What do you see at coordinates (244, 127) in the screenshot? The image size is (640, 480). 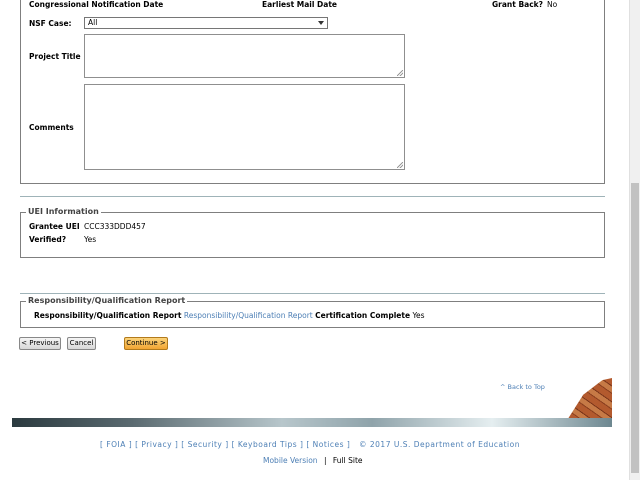 I see `comments-textarea` at bounding box center [244, 127].